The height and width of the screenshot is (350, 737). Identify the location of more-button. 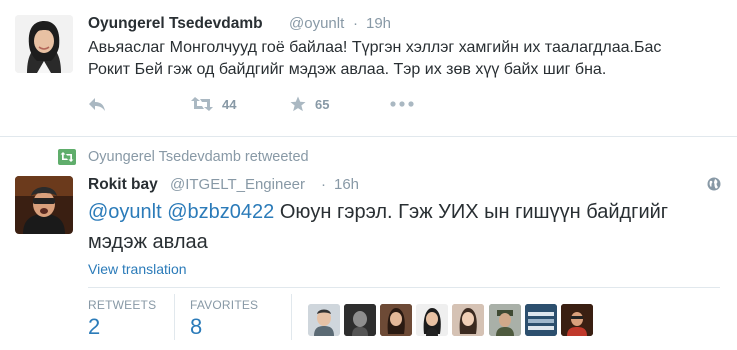
(402, 104).